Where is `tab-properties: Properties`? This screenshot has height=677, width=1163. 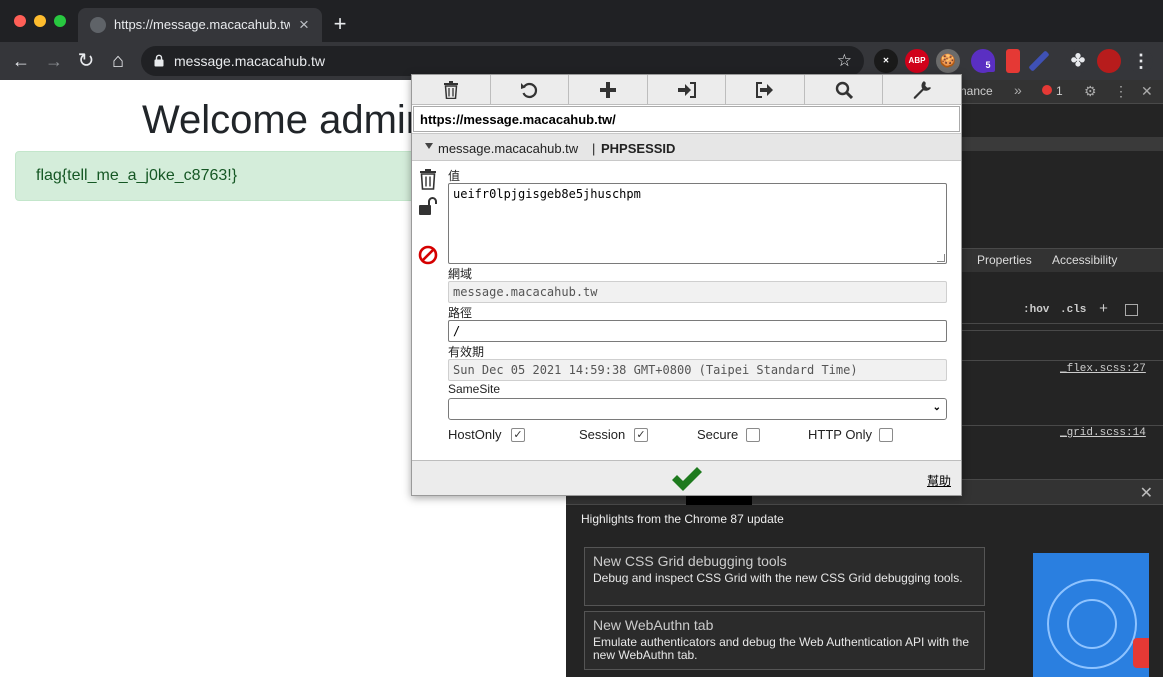
tab-properties: Properties is located at coordinates (1004, 260).